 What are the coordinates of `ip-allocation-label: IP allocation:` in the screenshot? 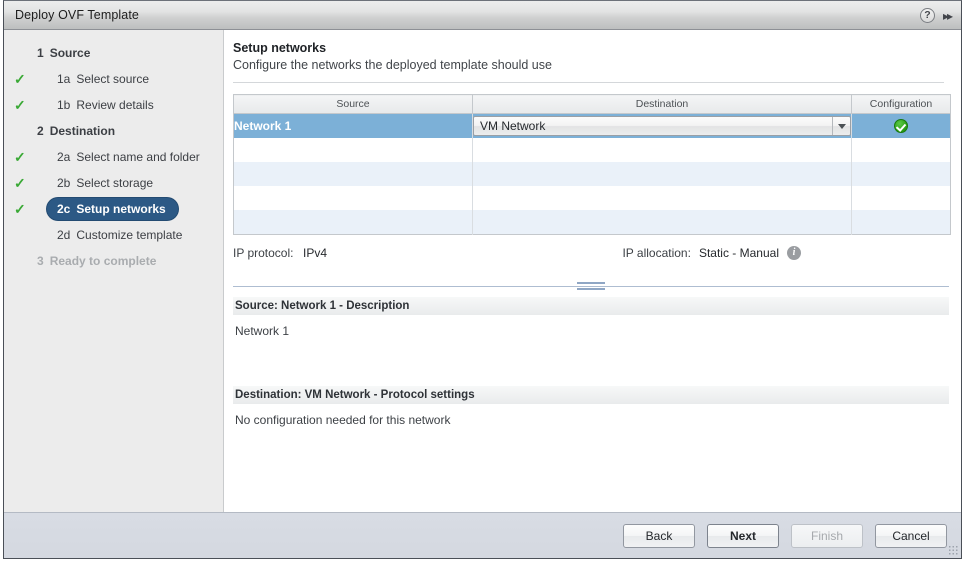 It's located at (656, 253).